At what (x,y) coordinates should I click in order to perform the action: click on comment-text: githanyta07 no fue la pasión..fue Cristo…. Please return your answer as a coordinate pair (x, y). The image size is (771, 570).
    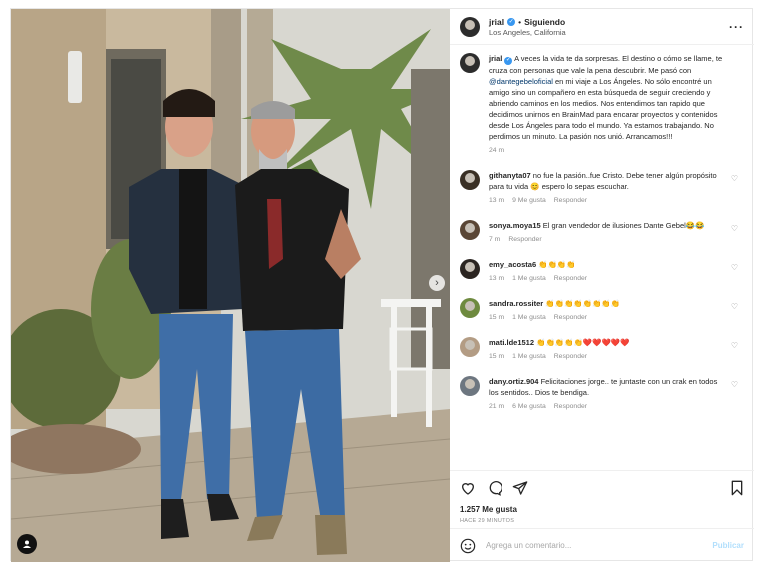
    Looking at the image, I should click on (607, 181).